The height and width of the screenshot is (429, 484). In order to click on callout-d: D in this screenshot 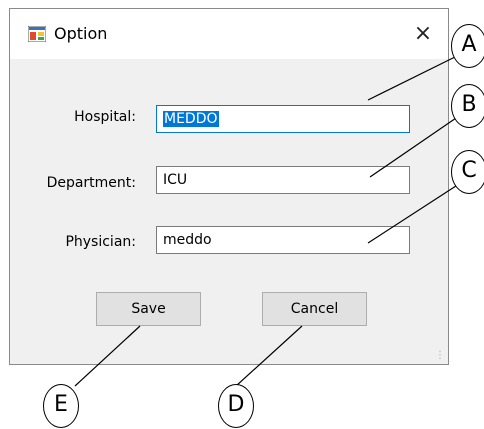, I will do `click(236, 406)`.